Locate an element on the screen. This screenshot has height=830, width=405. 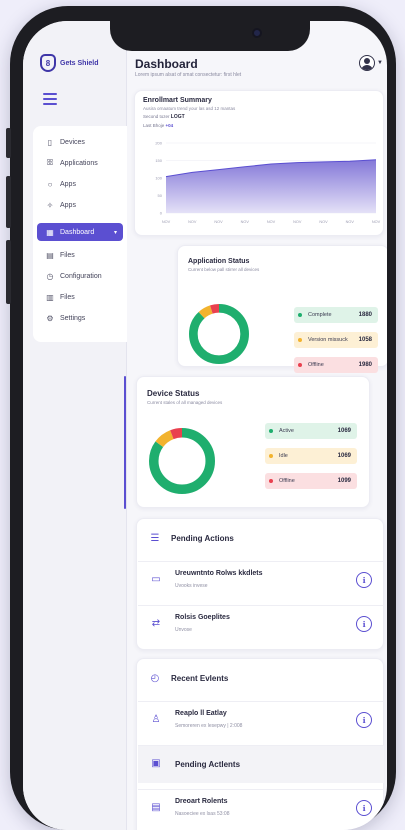
sparkle-icon: ✧ is located at coordinates (50, 205).